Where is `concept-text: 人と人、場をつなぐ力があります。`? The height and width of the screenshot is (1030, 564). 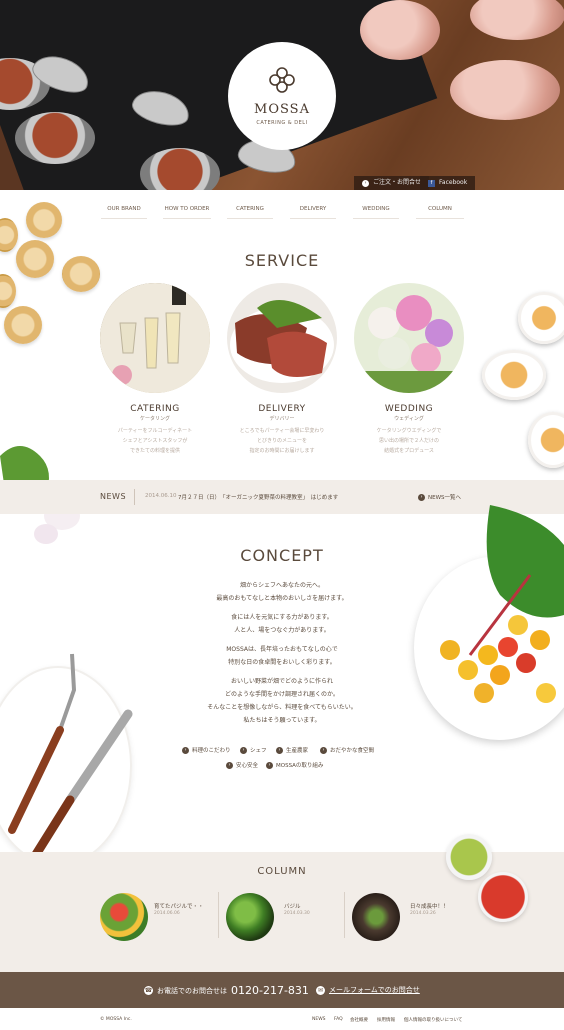
concept-text: 人と人、場をつなぐ力があります。 is located at coordinates (282, 630).